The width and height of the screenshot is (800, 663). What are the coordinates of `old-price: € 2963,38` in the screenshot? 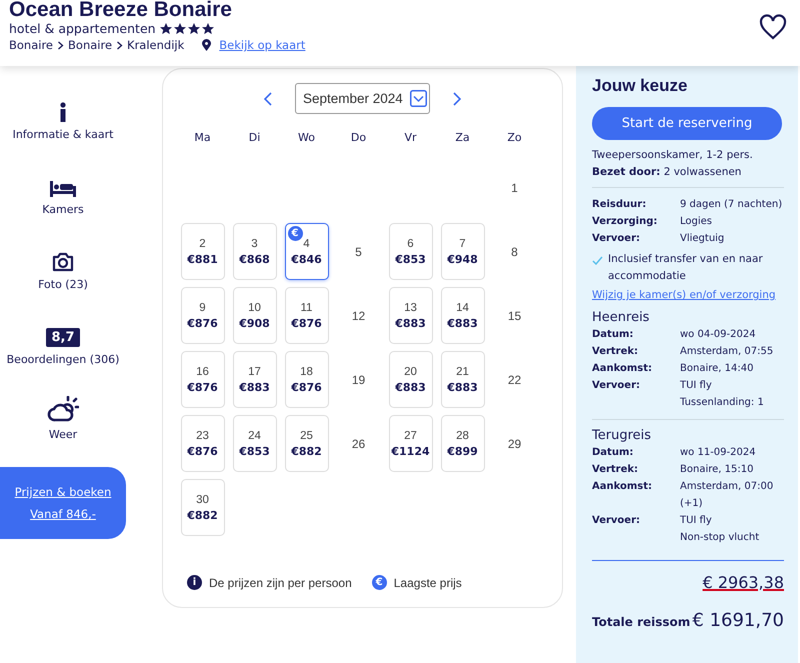 It's located at (743, 582).